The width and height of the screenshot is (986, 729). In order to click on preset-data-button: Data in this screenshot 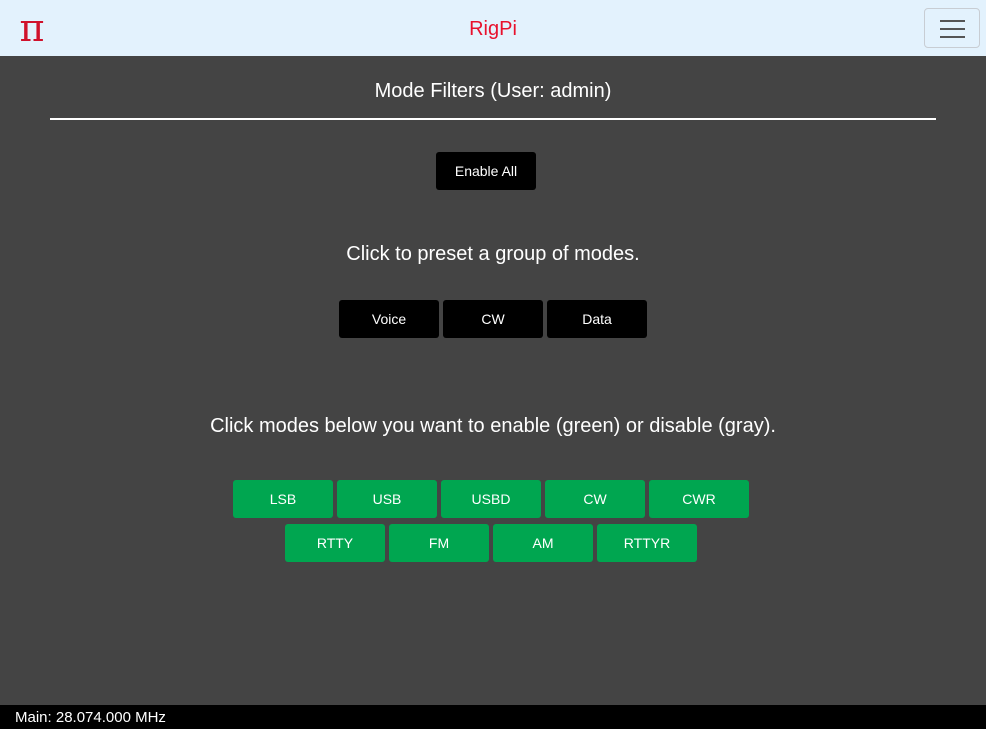, I will do `click(597, 319)`.